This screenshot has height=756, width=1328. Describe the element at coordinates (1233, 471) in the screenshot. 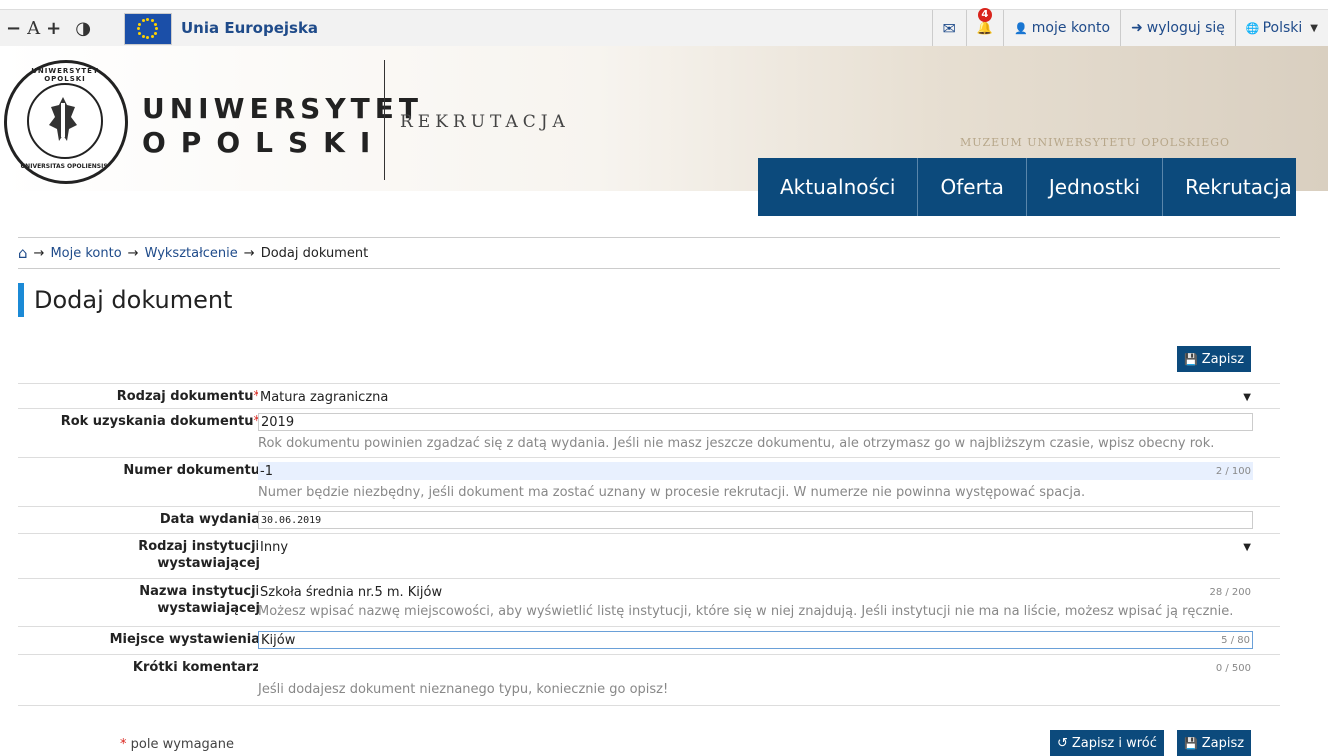

I see `doc-number-counter: 2 / 100` at that location.